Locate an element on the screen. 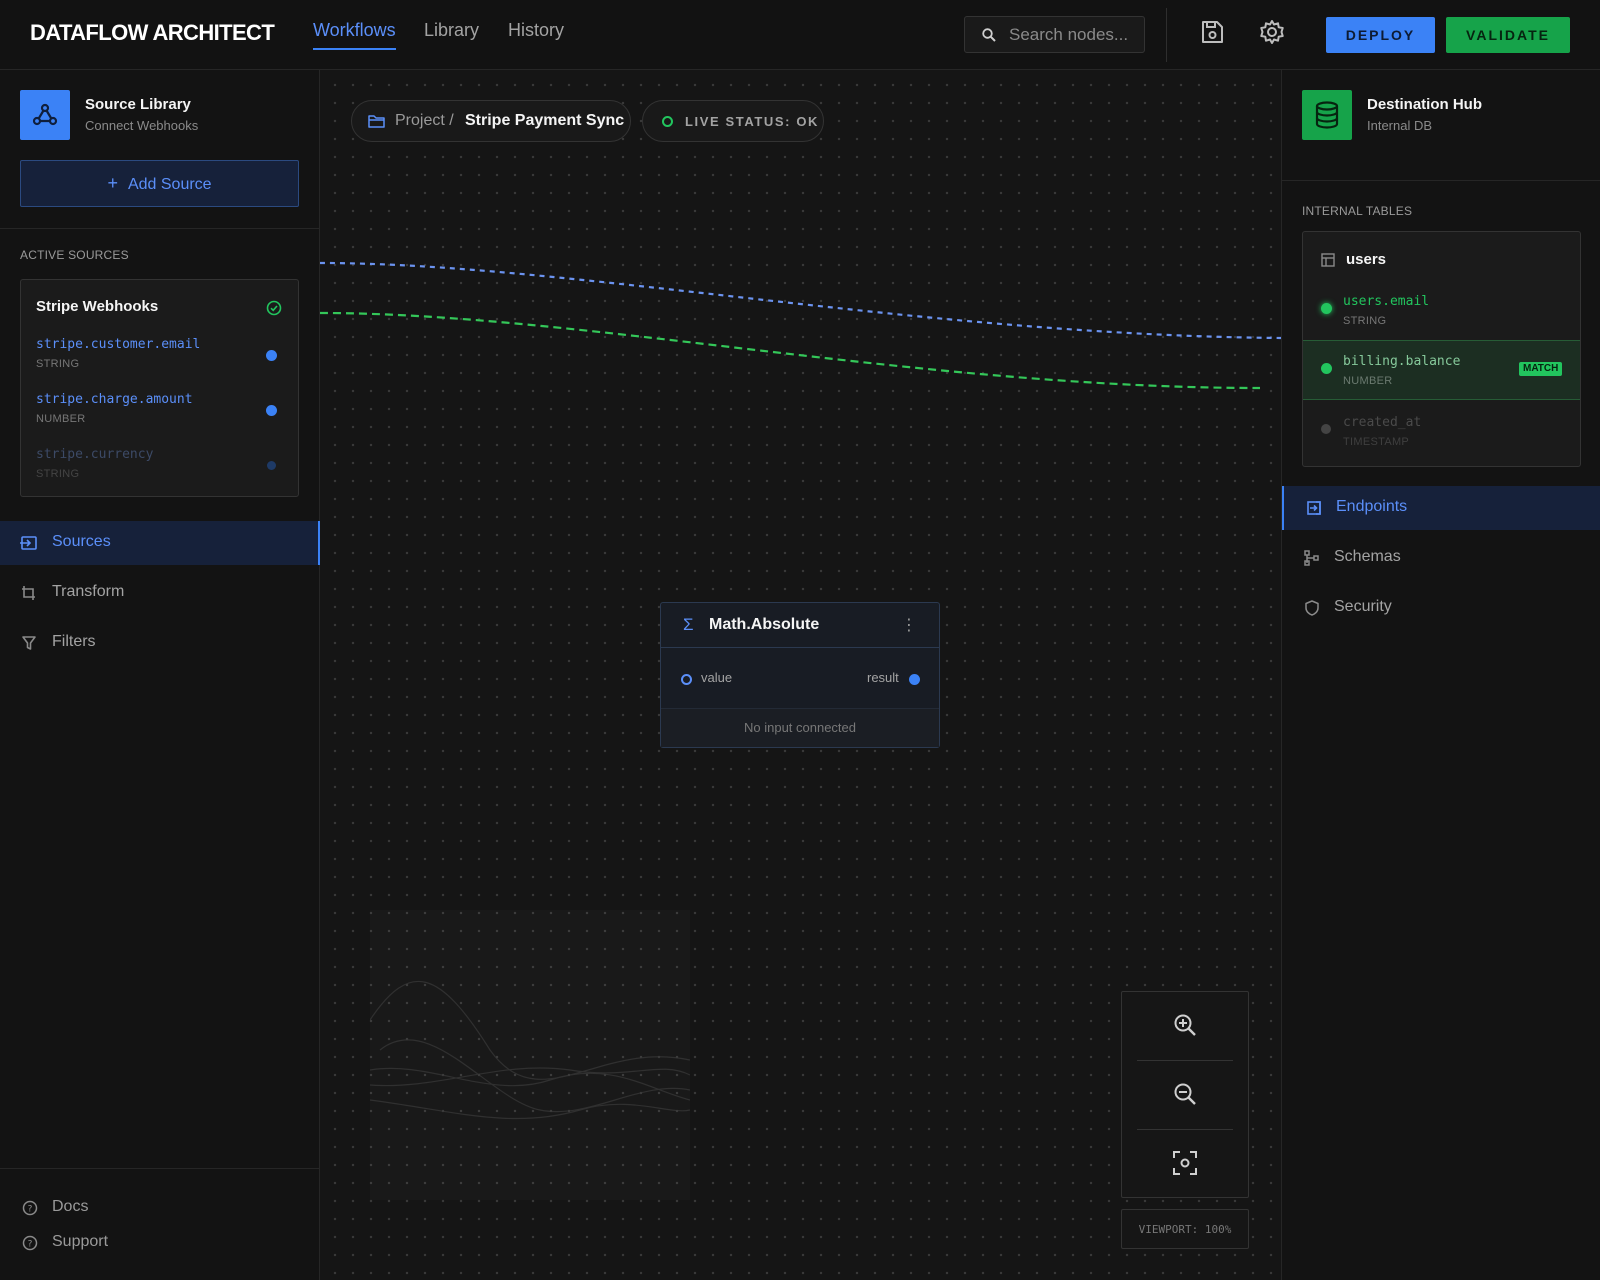 This screenshot has width=1600, height=1280. connection-line-blue is located at coordinates (800, 300).